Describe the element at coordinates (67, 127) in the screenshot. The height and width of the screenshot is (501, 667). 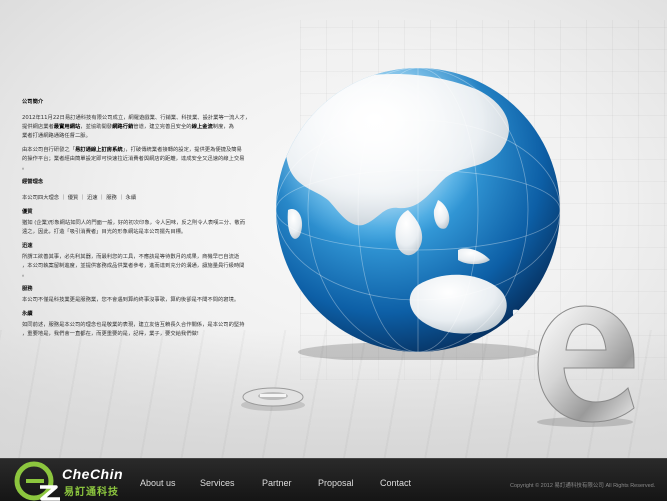
I see `intro-highlight: 最實用網站` at that location.